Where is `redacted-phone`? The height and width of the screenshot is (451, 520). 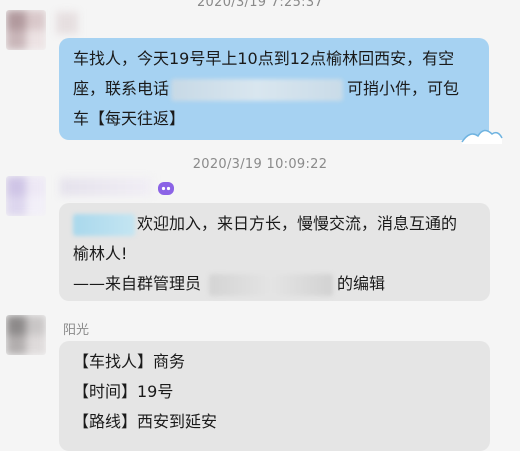
redacted-phone is located at coordinates (257, 89).